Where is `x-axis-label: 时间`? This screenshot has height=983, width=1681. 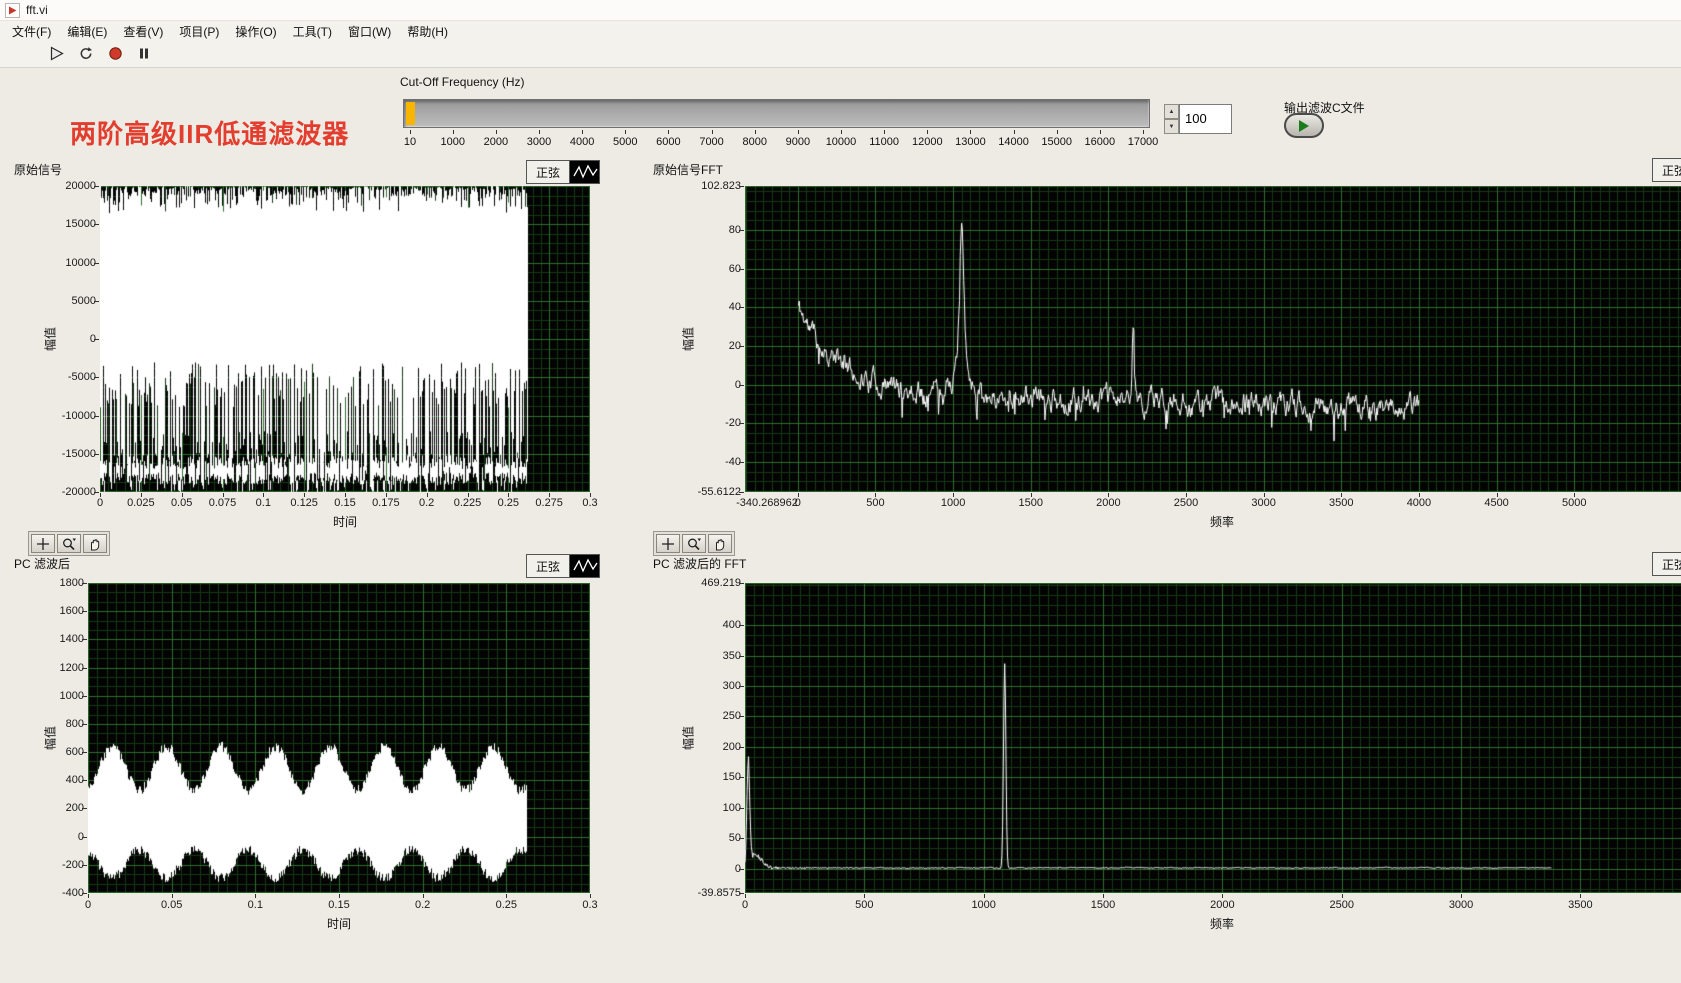
x-axis-label: 时间 is located at coordinates (339, 924).